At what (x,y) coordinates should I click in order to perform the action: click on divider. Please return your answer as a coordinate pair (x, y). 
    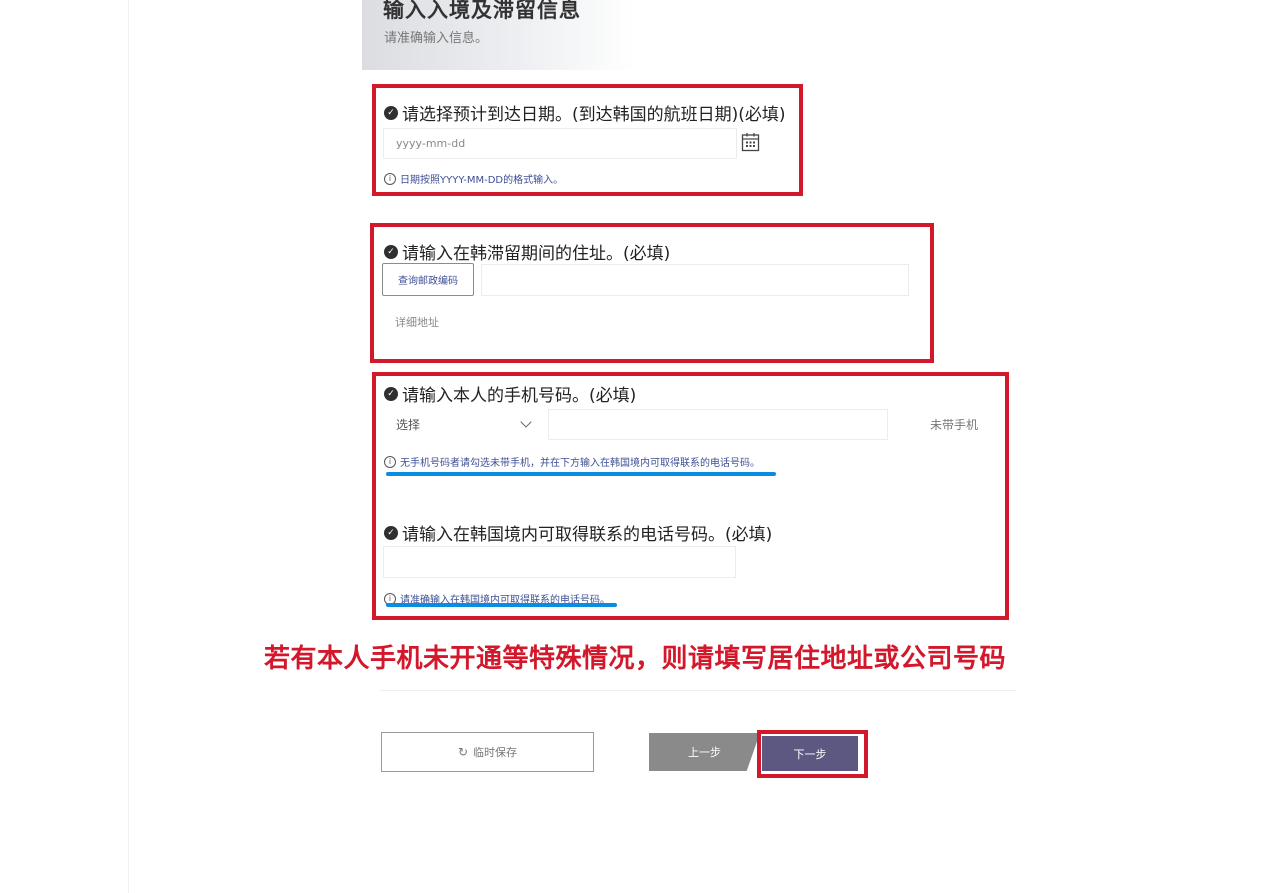
    Looking at the image, I should click on (698, 690).